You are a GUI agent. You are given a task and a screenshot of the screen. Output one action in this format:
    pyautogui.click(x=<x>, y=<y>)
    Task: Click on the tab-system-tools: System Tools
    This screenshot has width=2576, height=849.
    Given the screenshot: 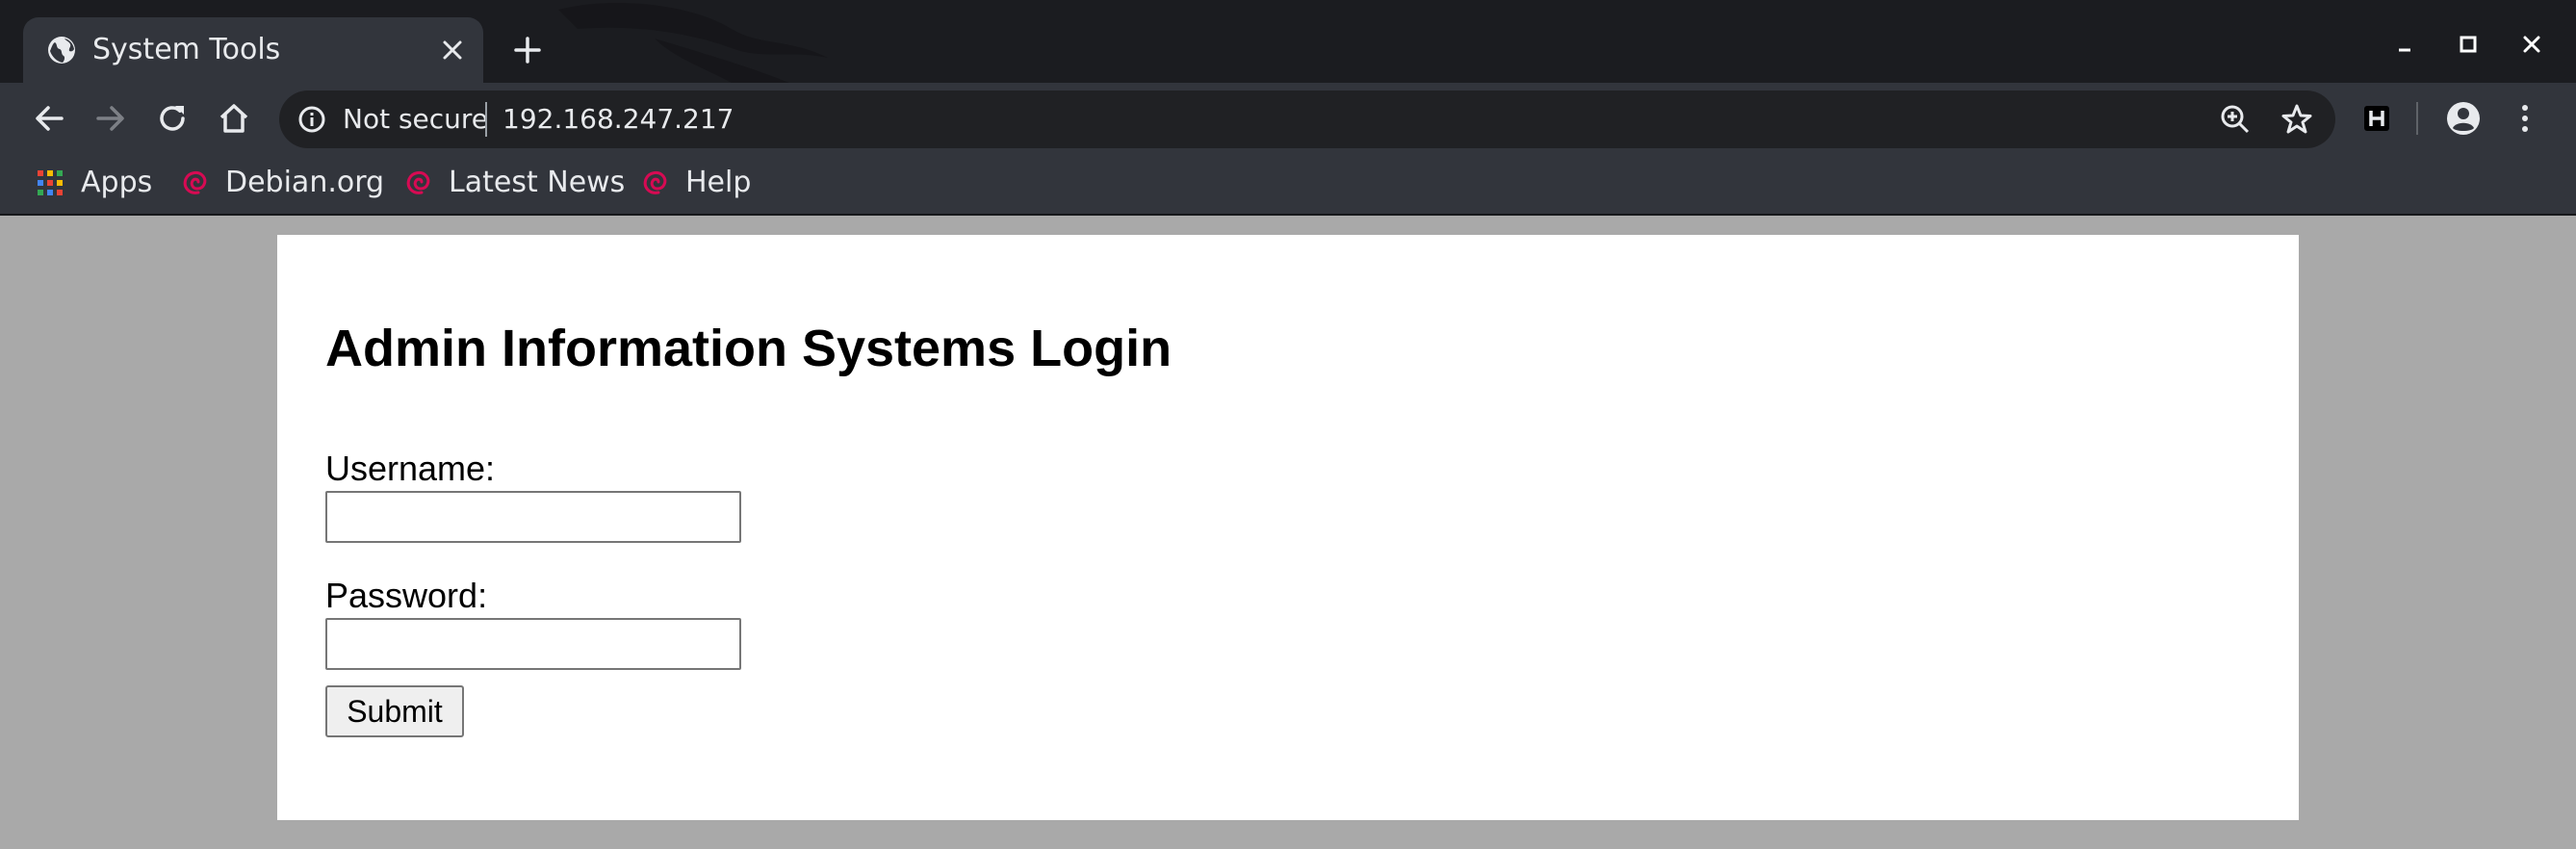 What is the action you would take?
    pyautogui.click(x=253, y=50)
    